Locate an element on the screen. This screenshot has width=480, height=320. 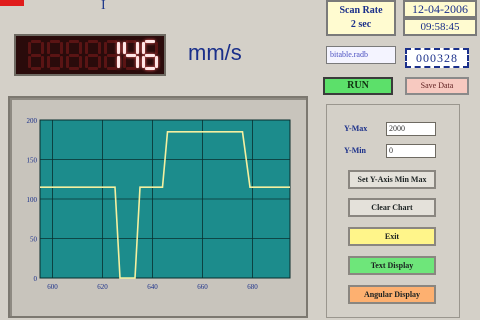
speed-led-display is located at coordinates (90, 55).